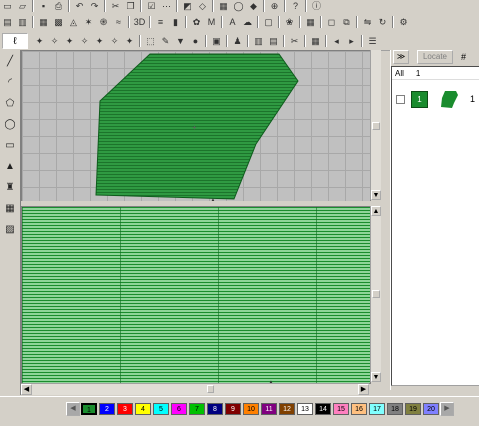  What do you see at coordinates (180, 41) in the screenshot?
I see `down-arrow-icon: ▼` at bounding box center [180, 41].